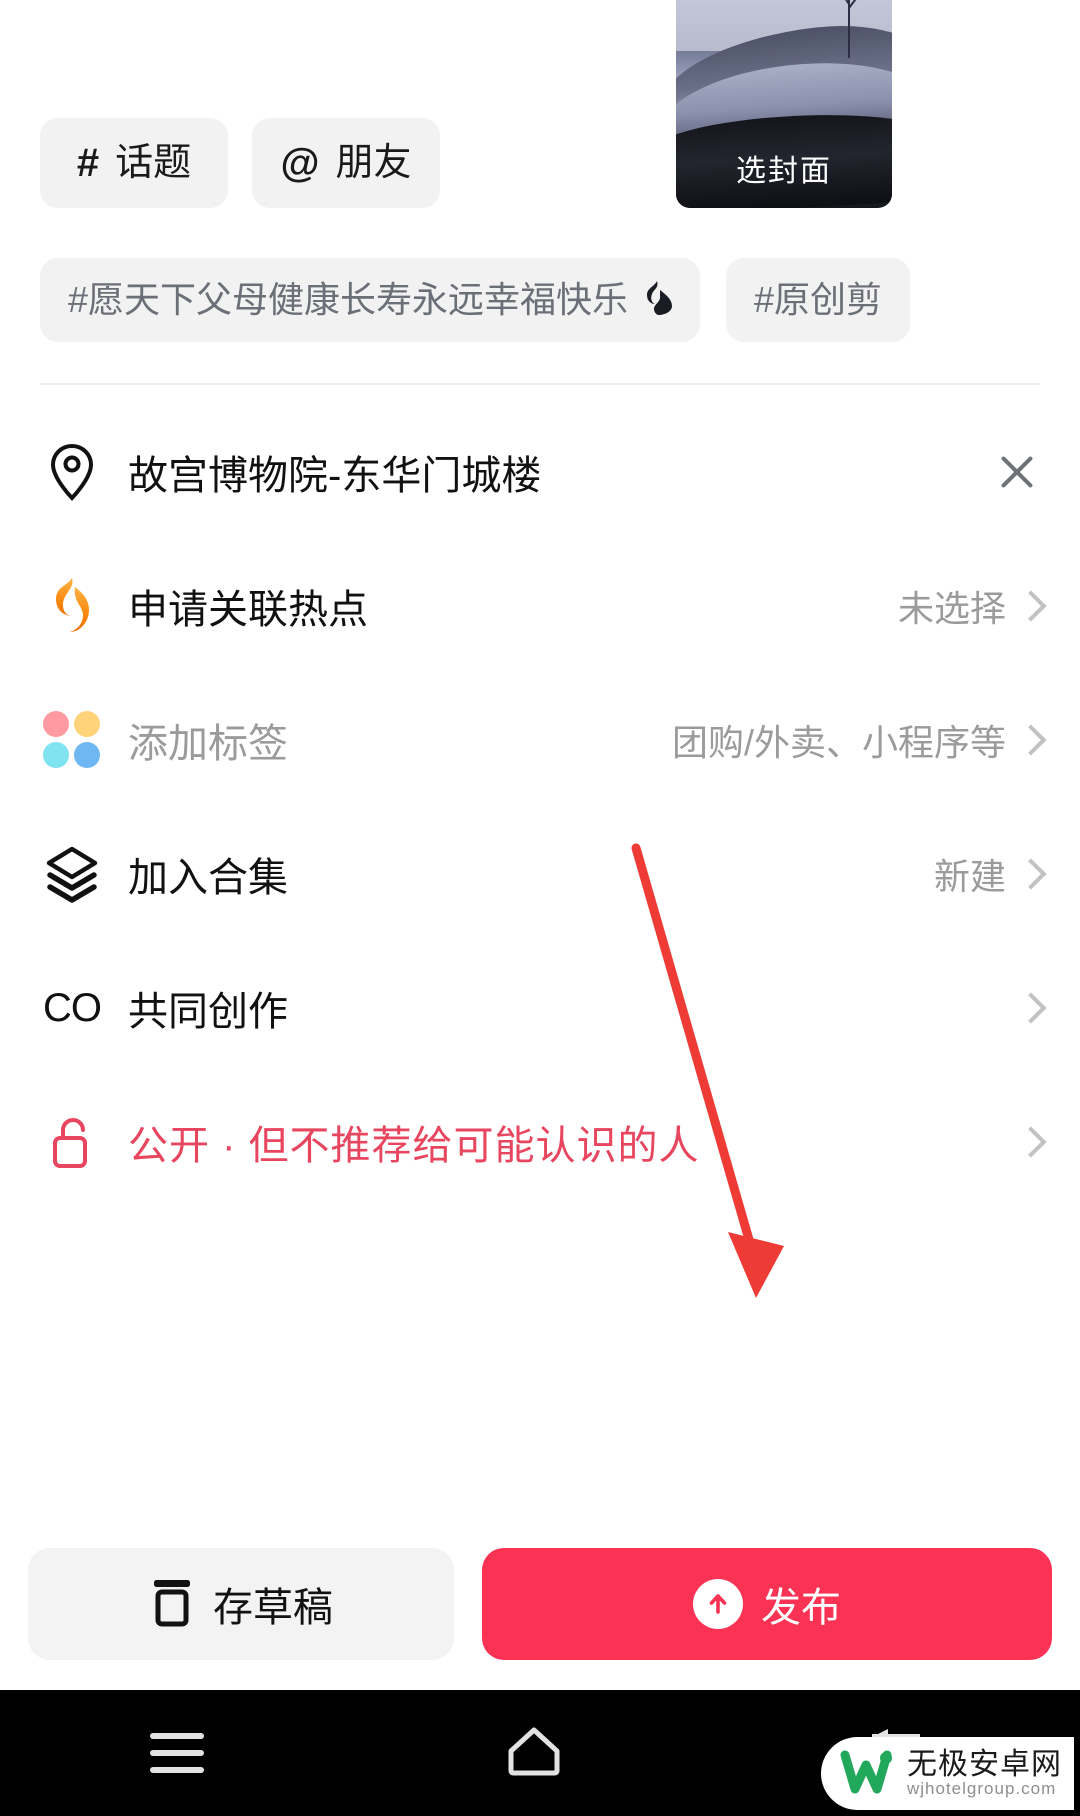 This screenshot has height=1816, width=1080. Describe the element at coordinates (248, 610) in the screenshot. I see `option-label-hotspot: 申请关联热点` at that location.